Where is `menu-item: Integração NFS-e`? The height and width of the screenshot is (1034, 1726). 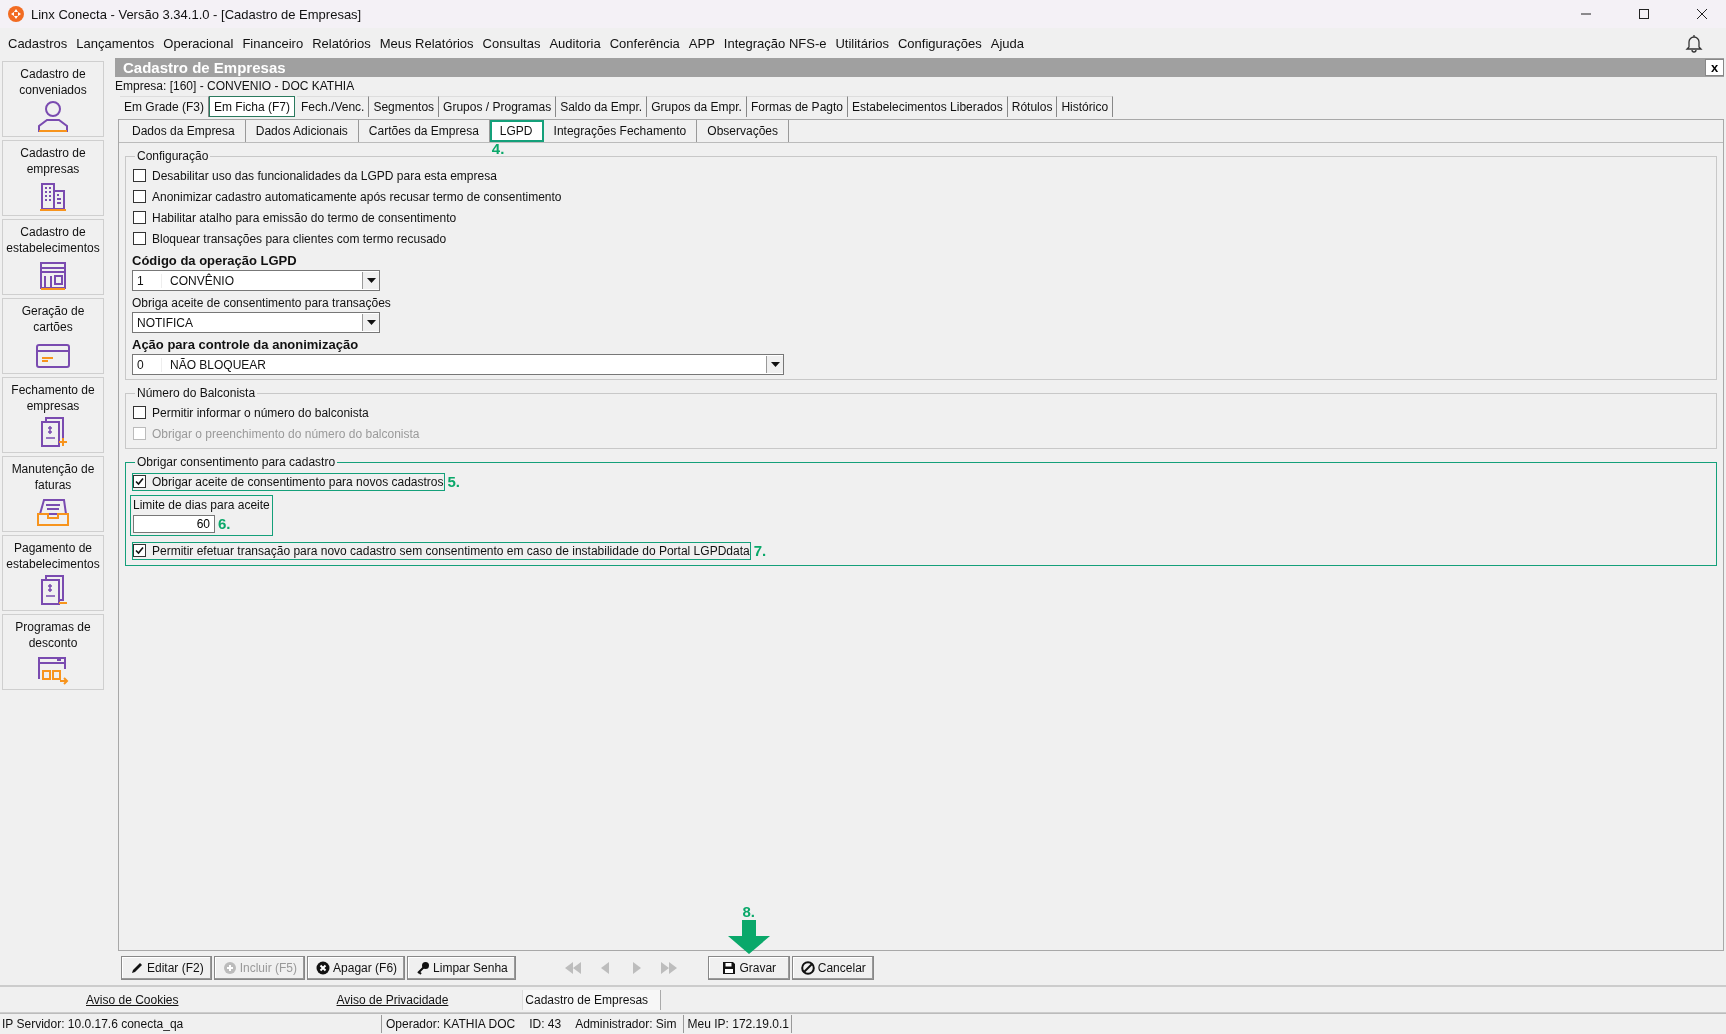
menu-item: Integração NFS-e is located at coordinates (775, 43).